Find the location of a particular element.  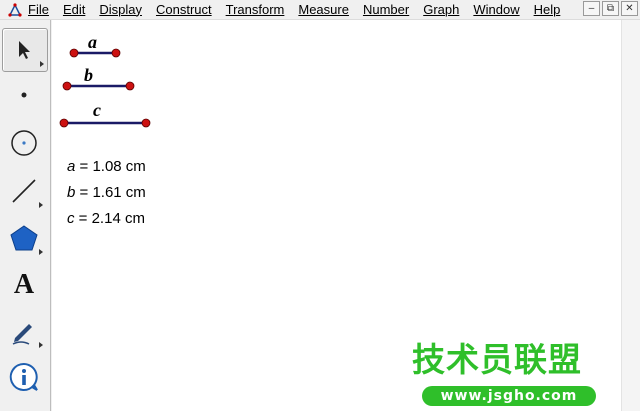

watermark-url: www.jsgho.com is located at coordinates (509, 396).